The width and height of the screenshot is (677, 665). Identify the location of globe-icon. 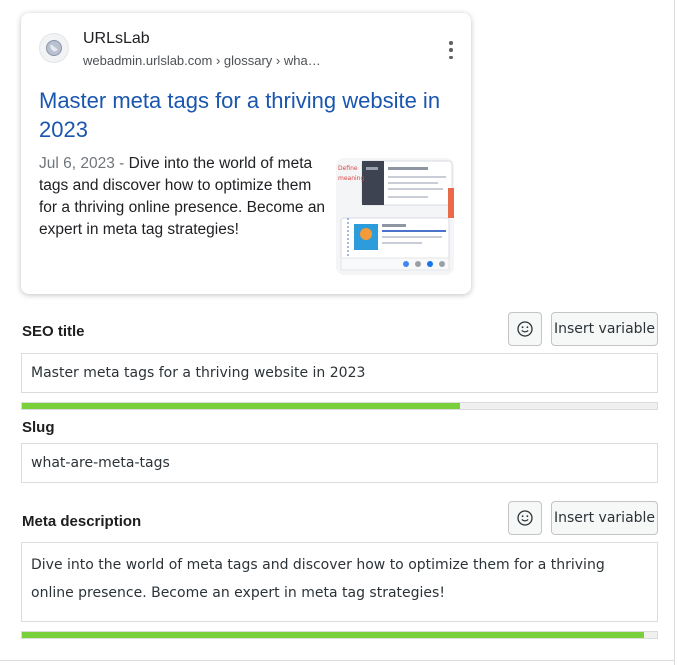
(54, 48).